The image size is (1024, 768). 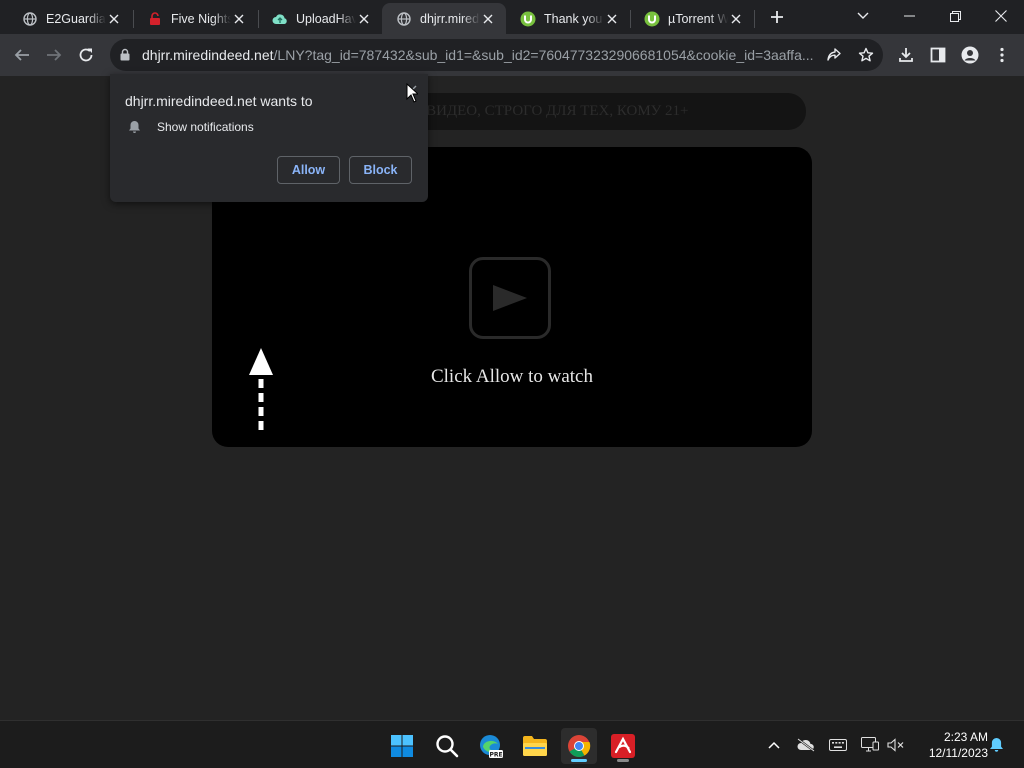 What do you see at coordinates (806, 745) in the screenshot?
I see `onedrive-off-icon` at bounding box center [806, 745].